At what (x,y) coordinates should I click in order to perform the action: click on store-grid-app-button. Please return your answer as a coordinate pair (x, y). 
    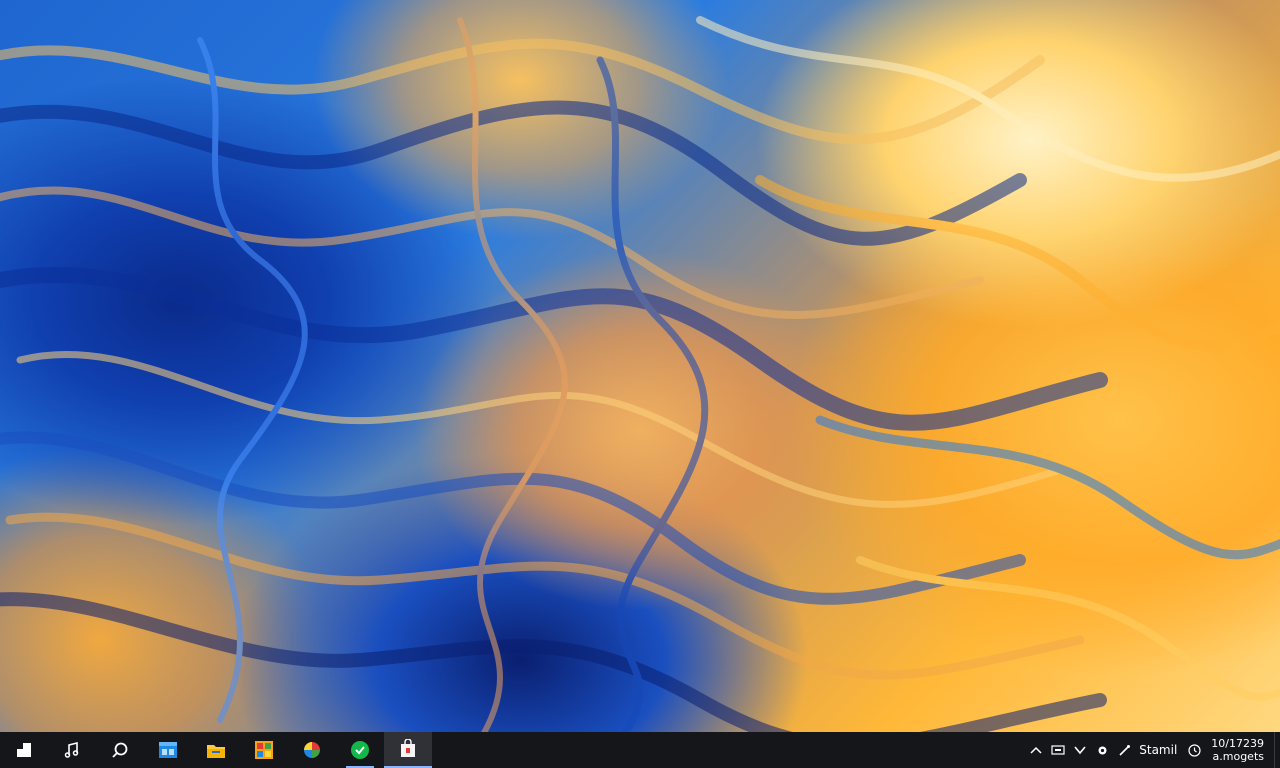
    Looking at the image, I should click on (264, 750).